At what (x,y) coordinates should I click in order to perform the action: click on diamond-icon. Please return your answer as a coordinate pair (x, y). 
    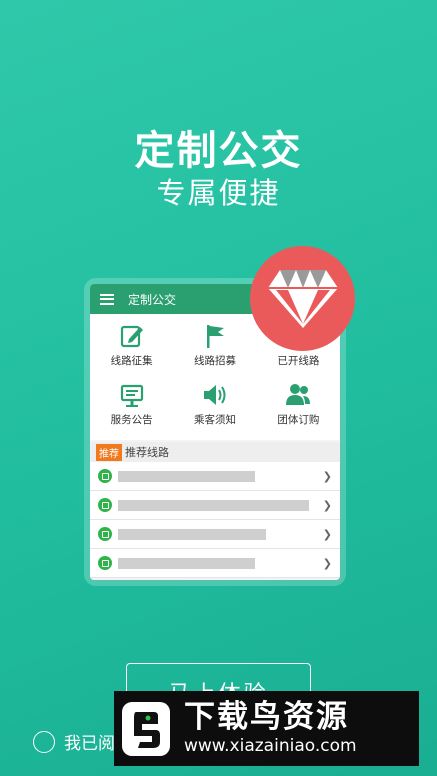
    Looking at the image, I should click on (302, 298).